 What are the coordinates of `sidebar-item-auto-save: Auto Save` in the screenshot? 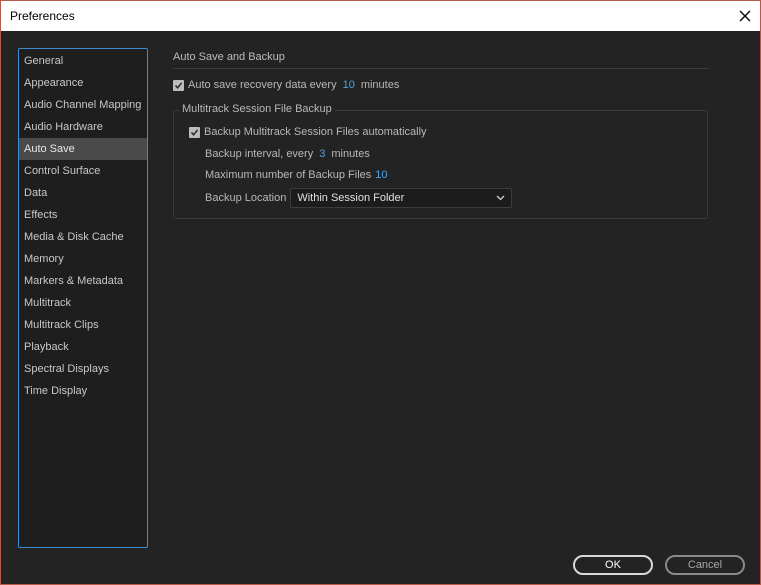 It's located at (83, 149).